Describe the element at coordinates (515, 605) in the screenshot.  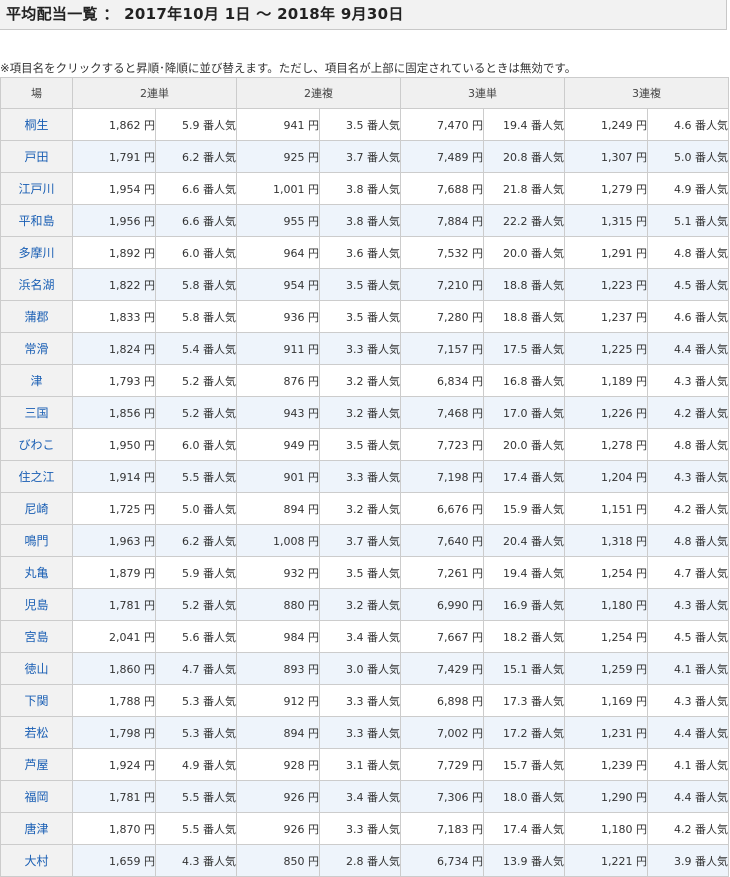
I see `popularity-value: 16.9` at that location.